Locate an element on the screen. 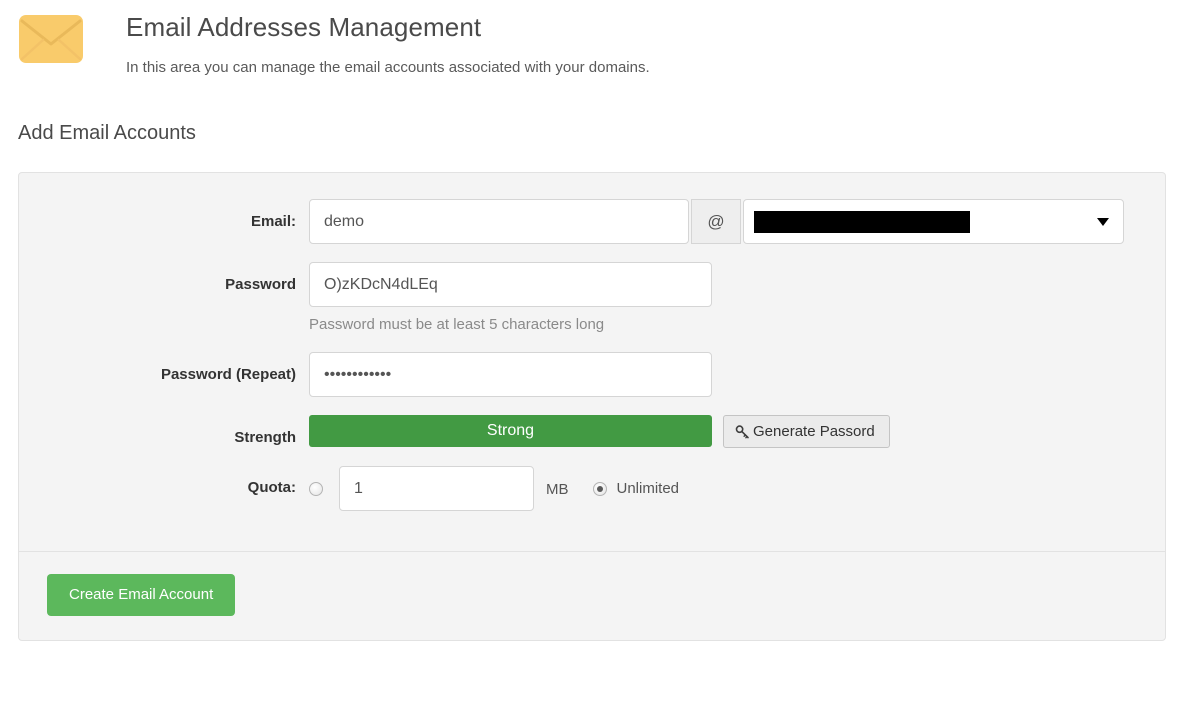 Image resolution: width=1184 pixels, height=714 pixels. panel-footer: Create Email Account is located at coordinates (592, 595).